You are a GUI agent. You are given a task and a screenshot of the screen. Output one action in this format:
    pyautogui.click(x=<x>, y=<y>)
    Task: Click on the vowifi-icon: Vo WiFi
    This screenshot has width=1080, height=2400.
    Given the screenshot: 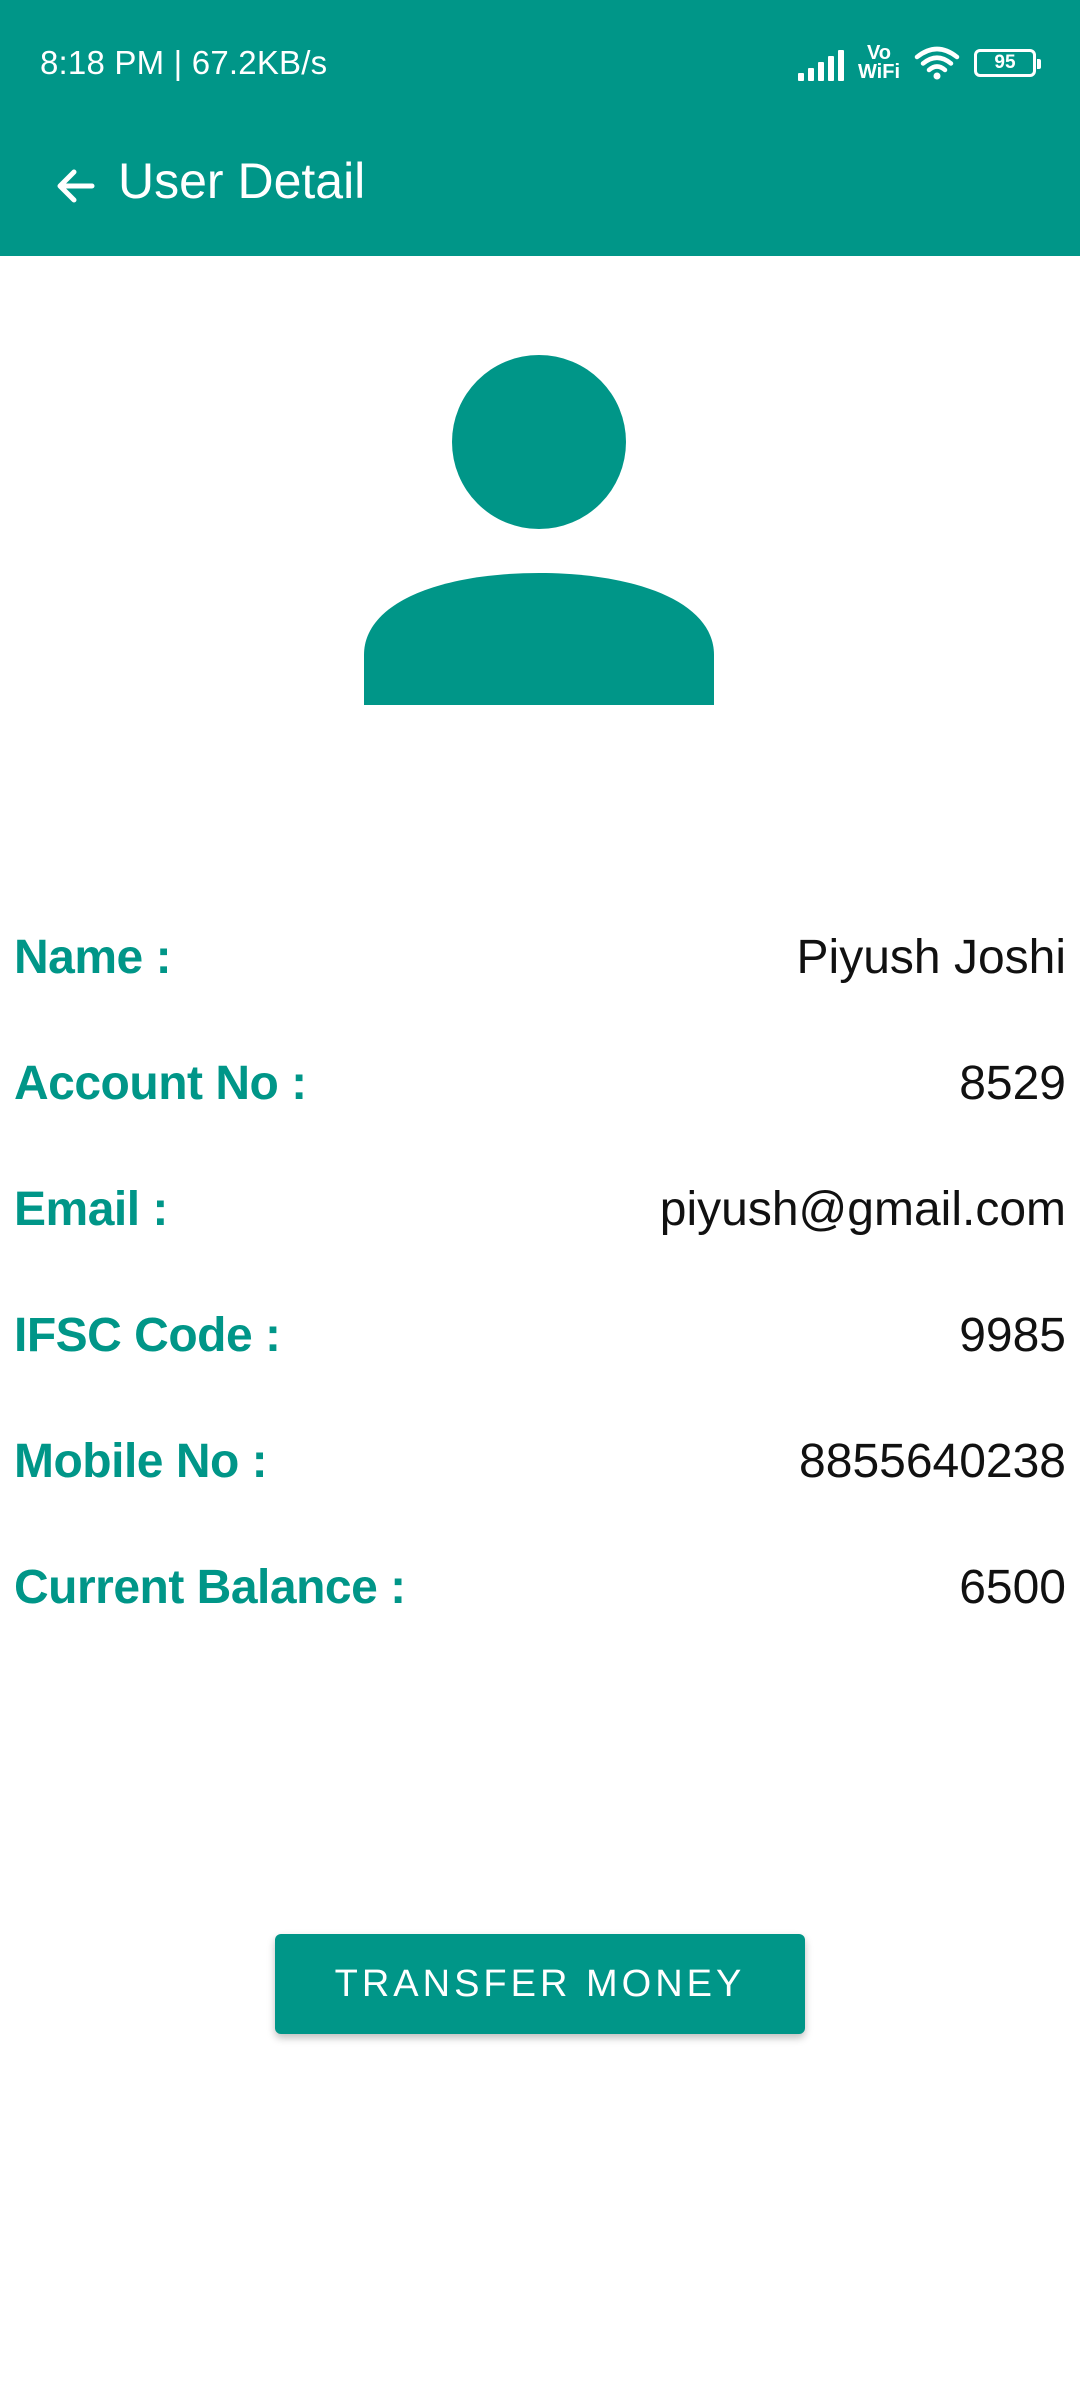 What is the action you would take?
    pyautogui.click(x=878, y=63)
    